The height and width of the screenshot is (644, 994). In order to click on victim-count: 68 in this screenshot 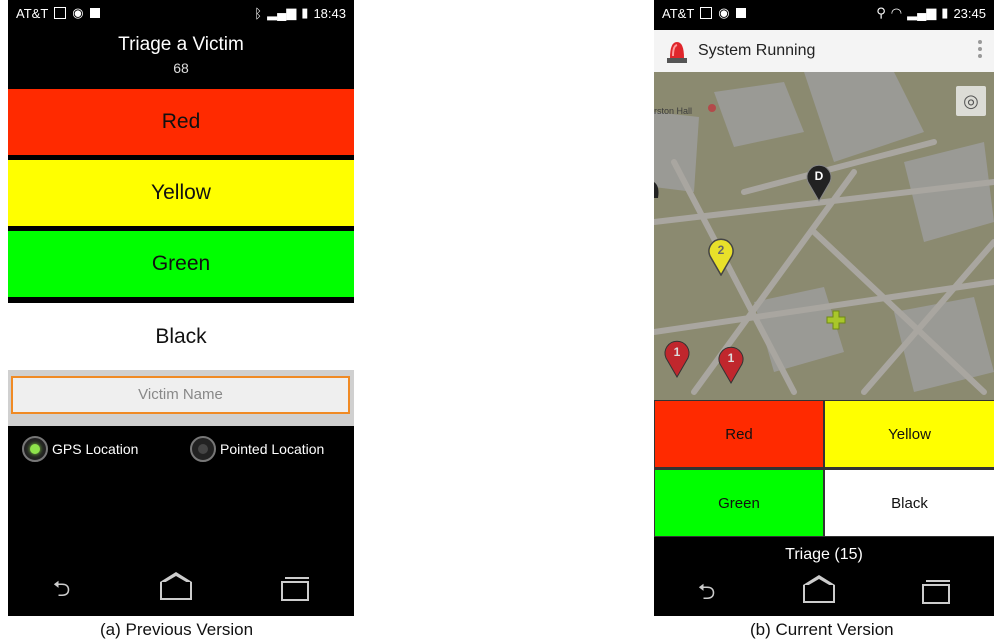, I will do `click(181, 68)`.